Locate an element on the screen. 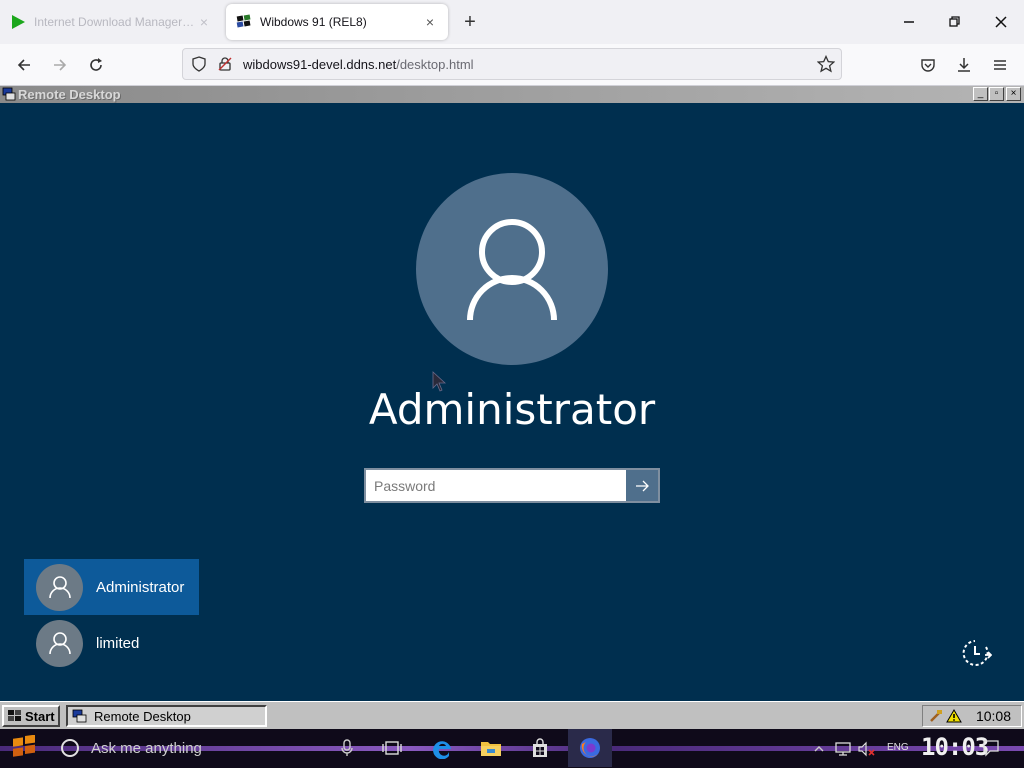 This screenshot has height=768, width=1024. user-item-label: limited is located at coordinates (118, 643).